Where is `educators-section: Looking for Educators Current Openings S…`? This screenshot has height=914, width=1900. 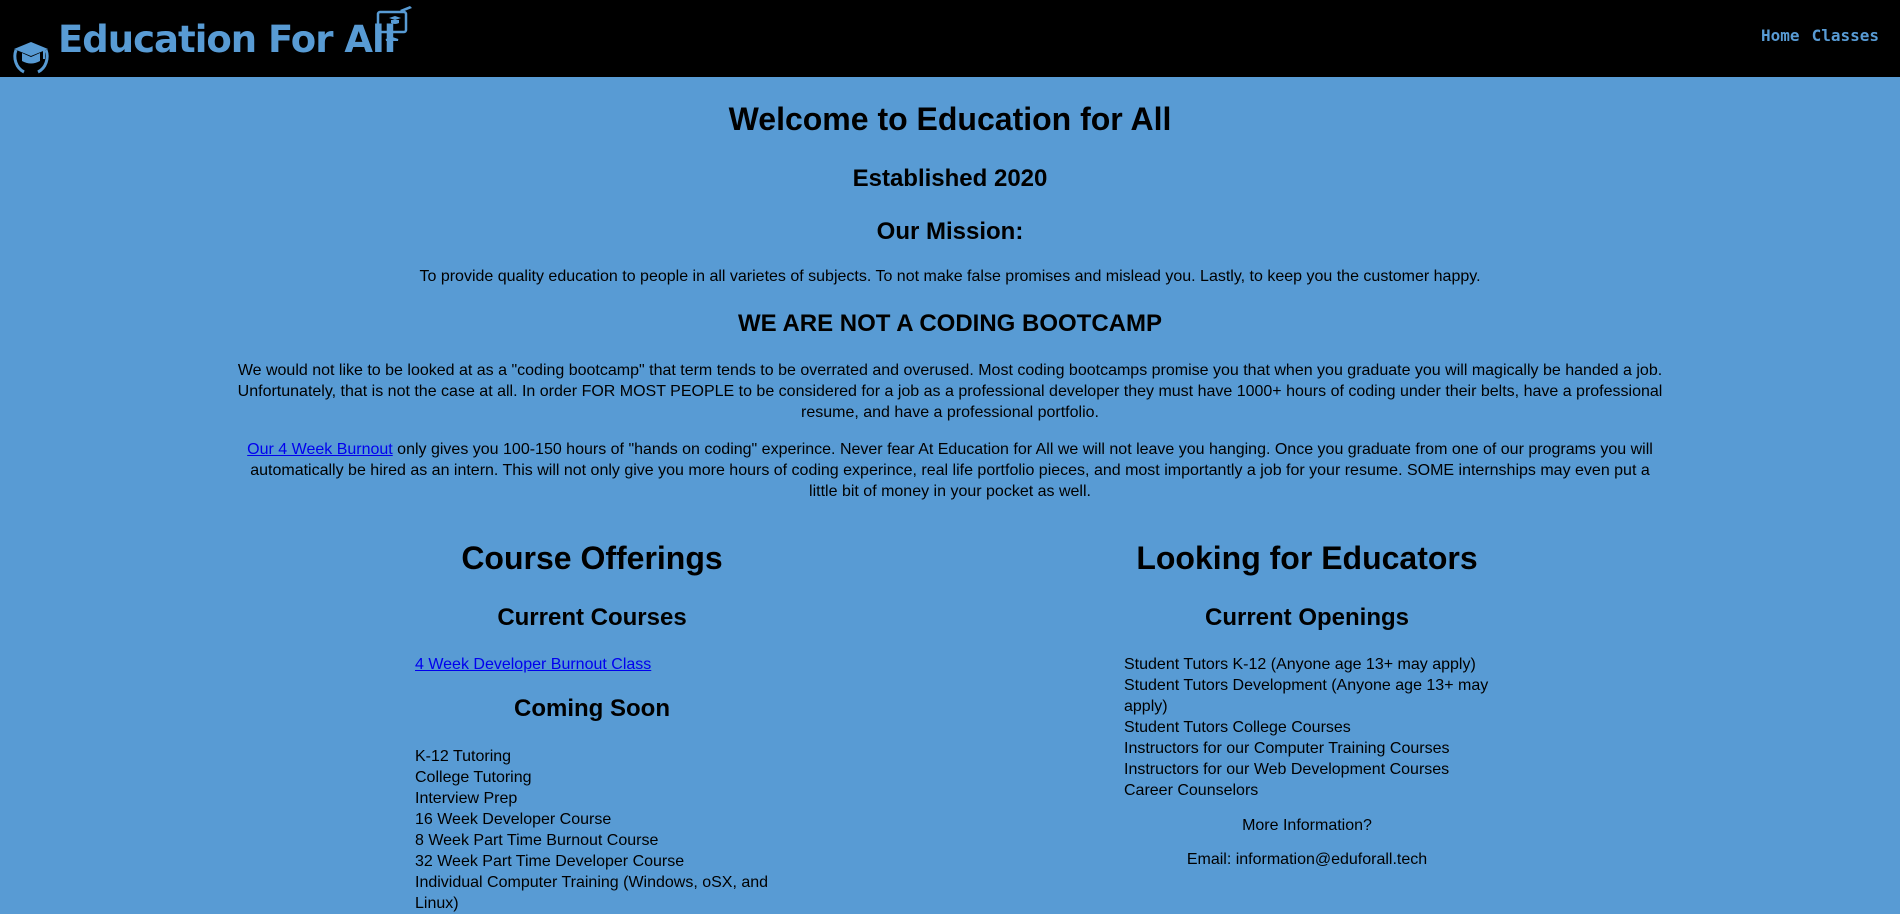
educators-section: Looking for Educators Current Openings S… is located at coordinates (1307, 704).